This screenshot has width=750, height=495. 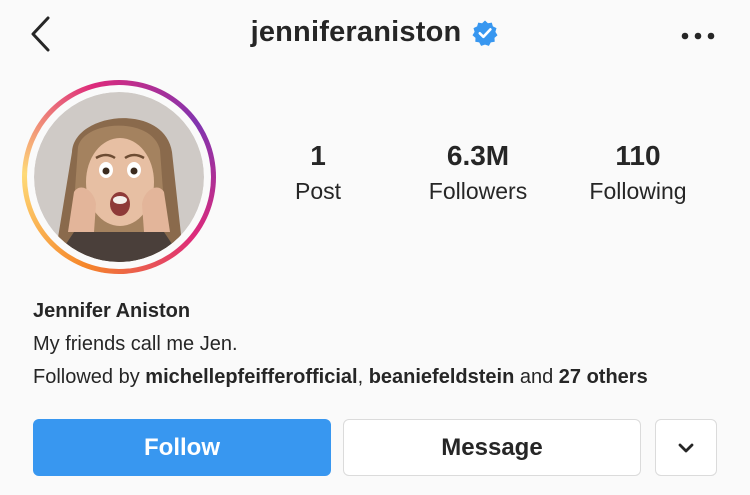 What do you see at coordinates (478, 155) in the screenshot?
I see `followers-value: 6.3M` at bounding box center [478, 155].